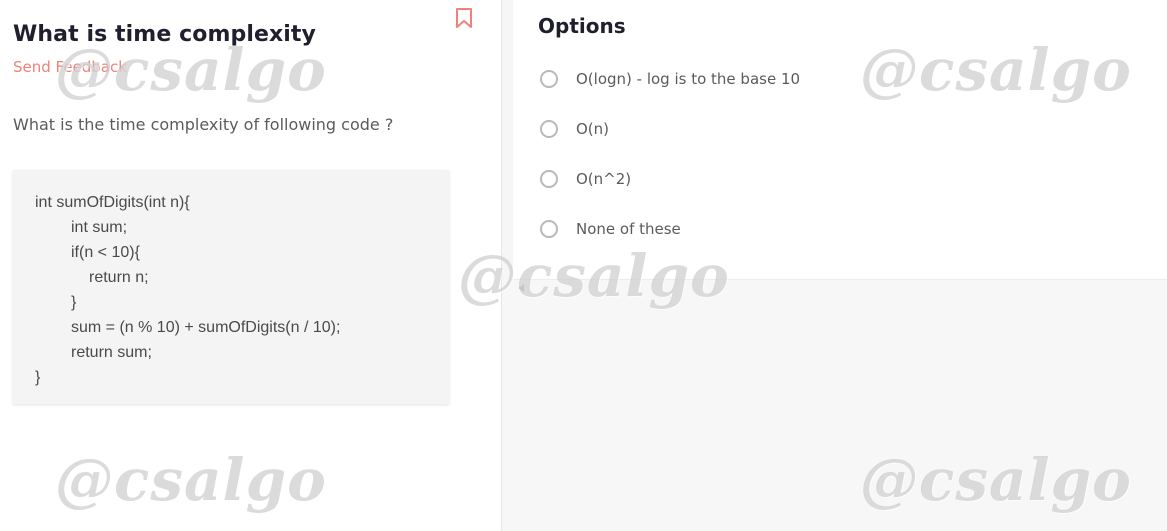 This screenshot has height=531, width=1167. I want to click on code-line: int sumOfDigits(int n){, so click(112, 202).